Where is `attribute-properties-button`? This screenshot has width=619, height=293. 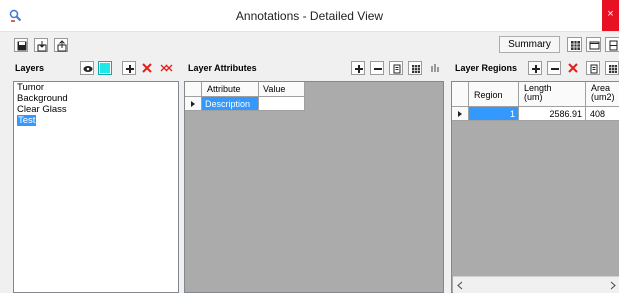 attribute-properties-button is located at coordinates (396, 68).